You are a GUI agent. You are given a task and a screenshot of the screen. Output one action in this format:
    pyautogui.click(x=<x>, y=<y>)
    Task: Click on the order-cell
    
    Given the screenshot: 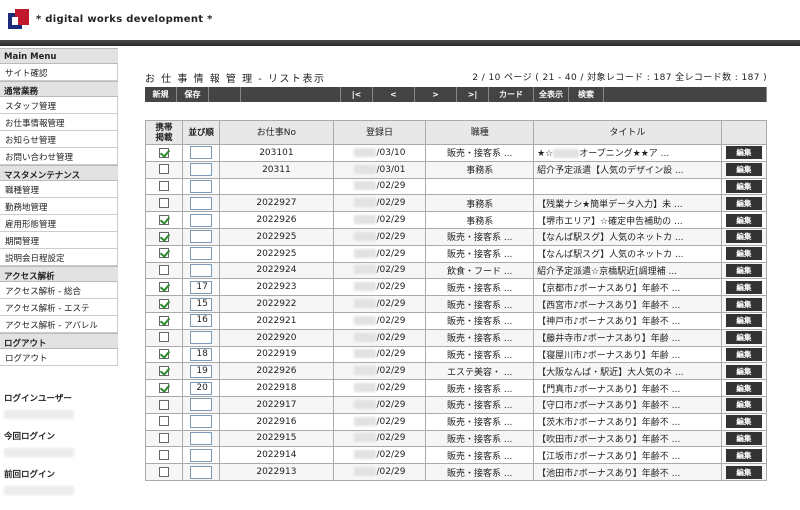 What is the action you would take?
    pyautogui.click(x=201, y=169)
    